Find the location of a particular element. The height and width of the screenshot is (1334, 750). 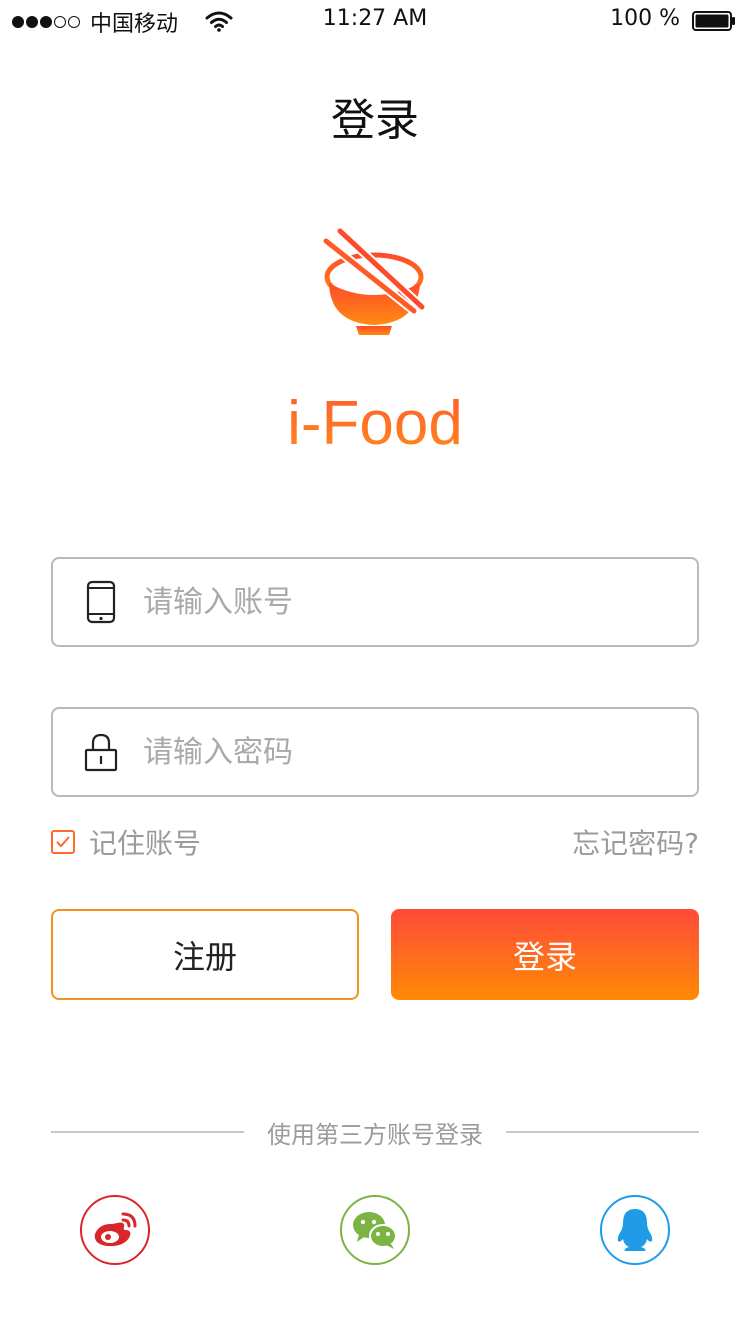

divider is located at coordinates (602, 1132).